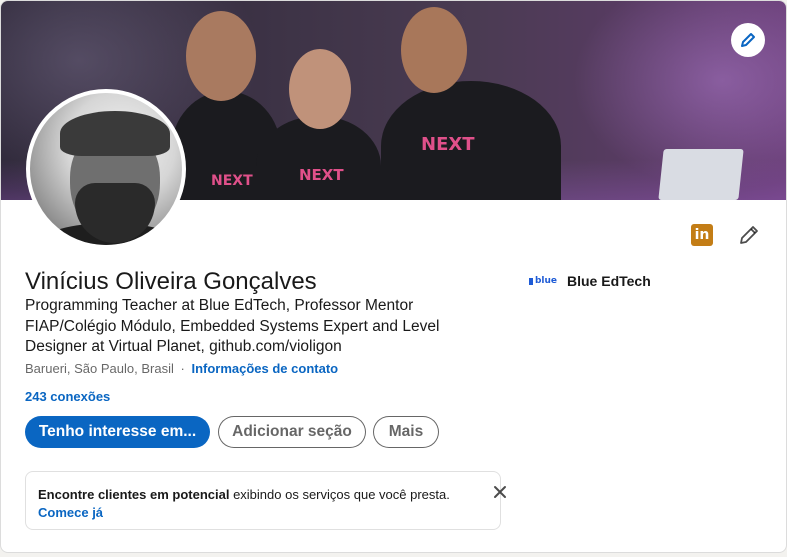 The width and height of the screenshot is (787, 557). What do you see at coordinates (321, 175) in the screenshot?
I see `shirt-logo-middle: NEXT` at bounding box center [321, 175].